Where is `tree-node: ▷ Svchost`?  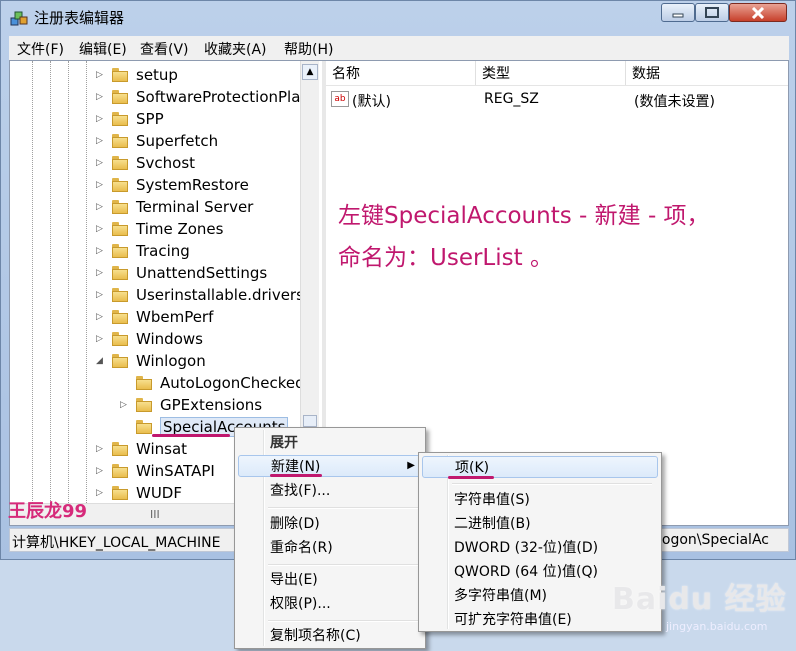
tree-node: ▷ Svchost is located at coordinates (145, 163).